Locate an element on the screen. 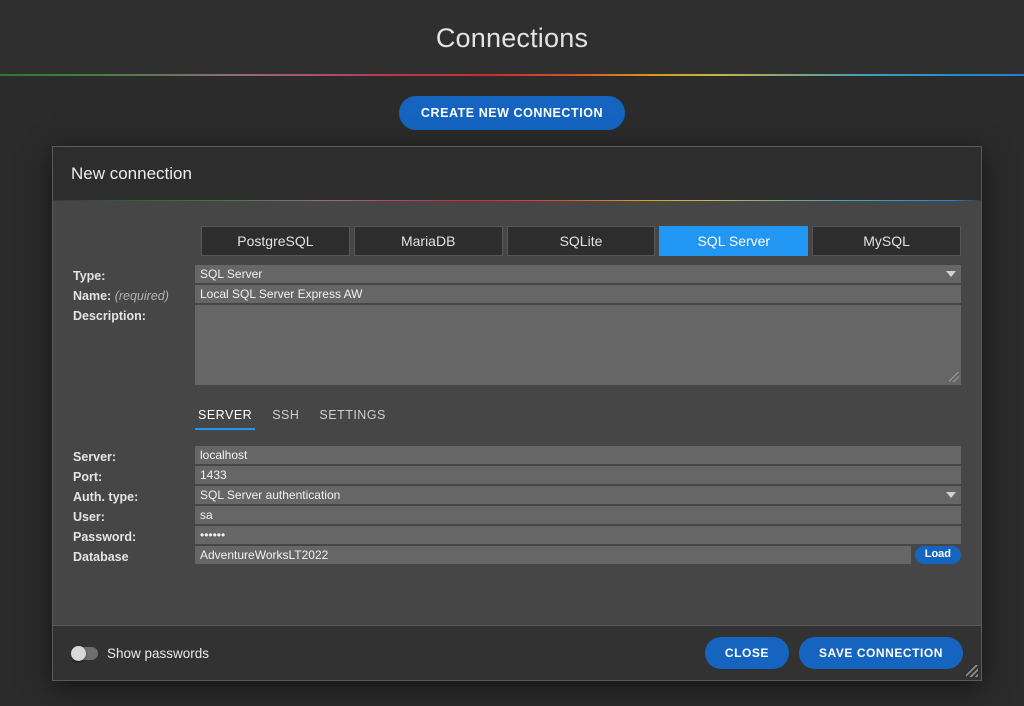  type-select is located at coordinates (578, 274).